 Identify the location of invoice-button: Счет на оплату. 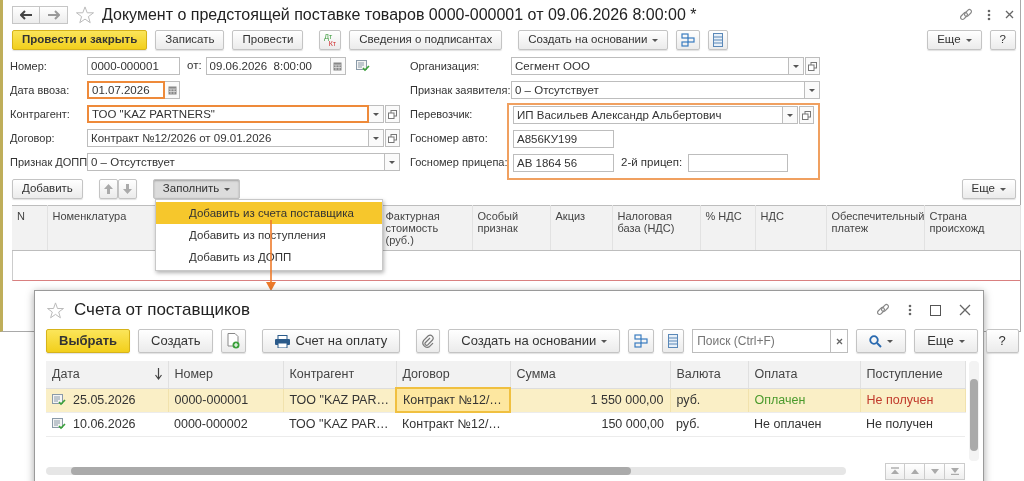
(331, 341).